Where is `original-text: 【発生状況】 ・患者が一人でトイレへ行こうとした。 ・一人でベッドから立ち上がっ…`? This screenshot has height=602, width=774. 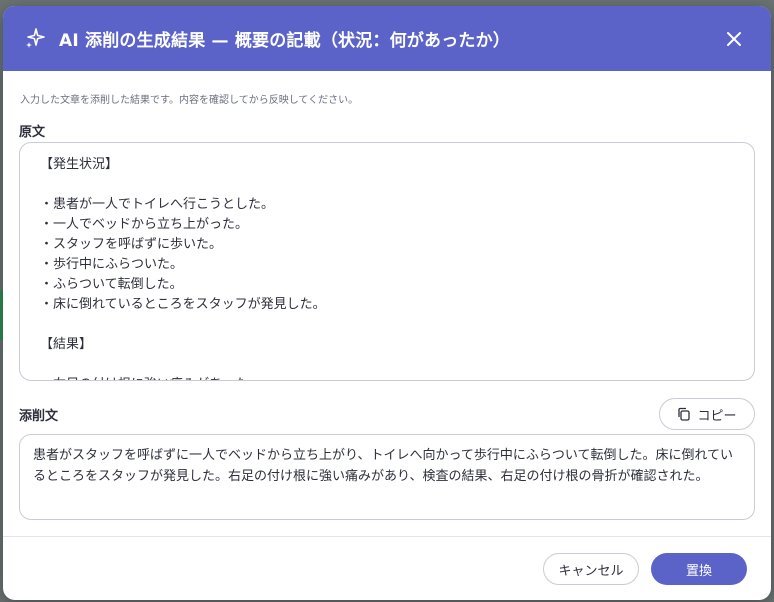
original-text: 【発生状況】 ・患者が一人でトイレへ行こうとした。 ・一人でベッドから立ち上がっ… is located at coordinates (183, 268).